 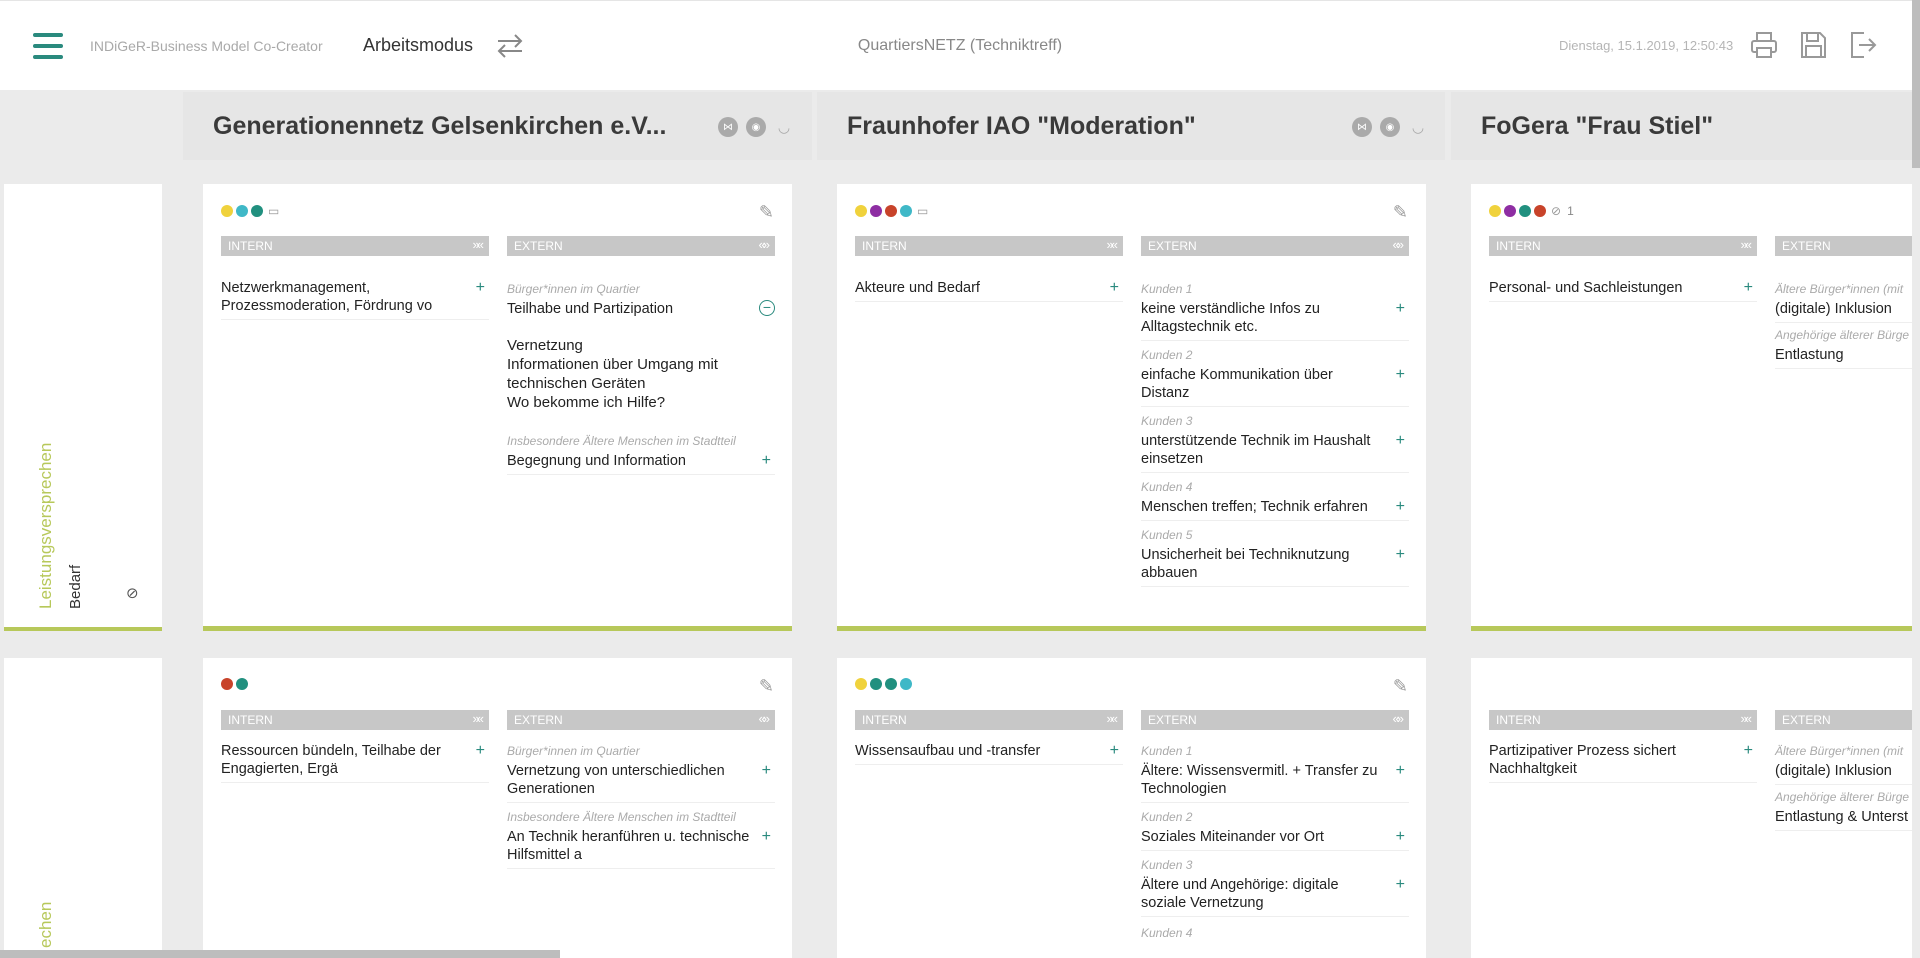 I want to click on intern-item: Wissensaufbau und -transfer +, so click(x=989, y=753).